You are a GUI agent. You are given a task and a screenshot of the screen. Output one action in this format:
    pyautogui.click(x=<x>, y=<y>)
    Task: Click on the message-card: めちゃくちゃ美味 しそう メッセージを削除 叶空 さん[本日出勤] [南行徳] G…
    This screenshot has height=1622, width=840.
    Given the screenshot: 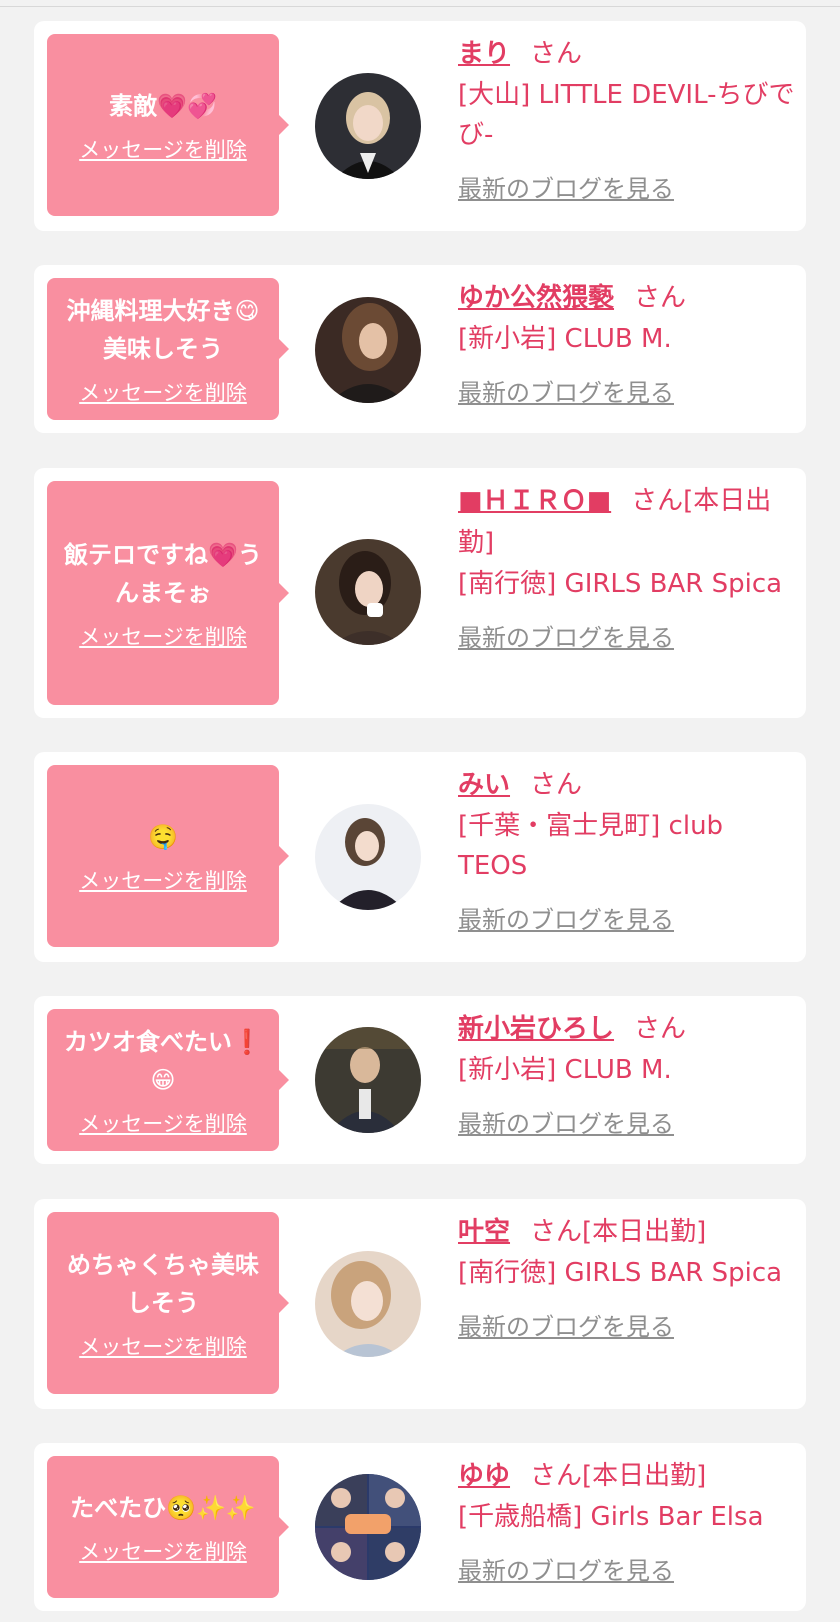 What is the action you would take?
    pyautogui.click(x=420, y=1304)
    